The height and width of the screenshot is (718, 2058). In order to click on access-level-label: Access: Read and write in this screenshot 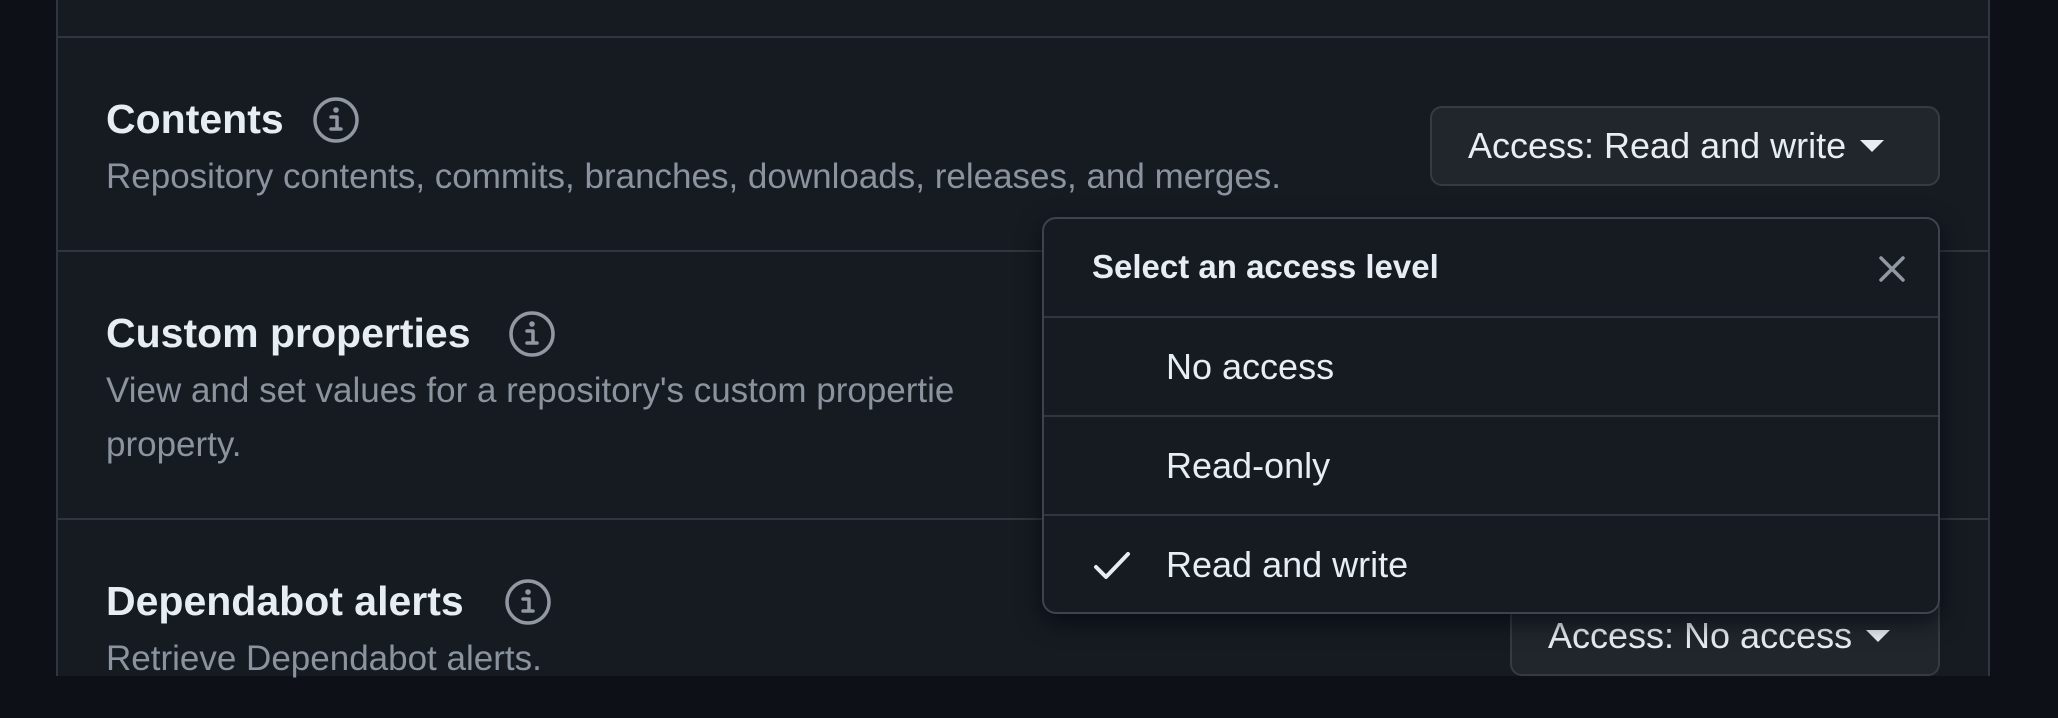, I will do `click(1657, 145)`.